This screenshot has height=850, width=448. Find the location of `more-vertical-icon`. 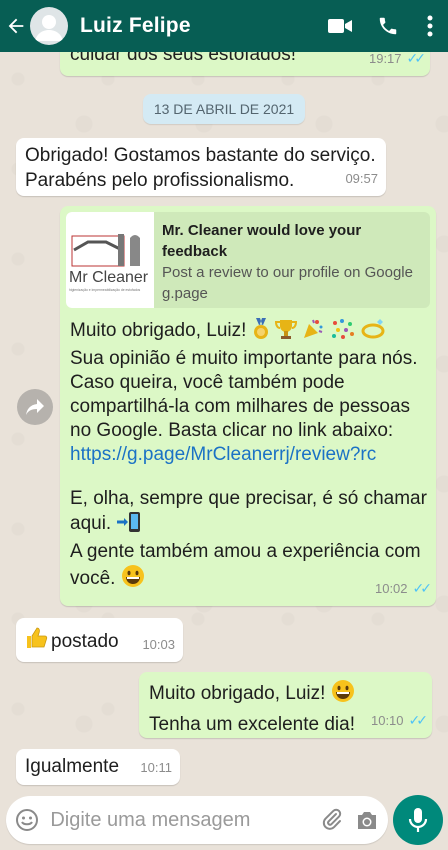

more-vertical-icon is located at coordinates (430, 26).